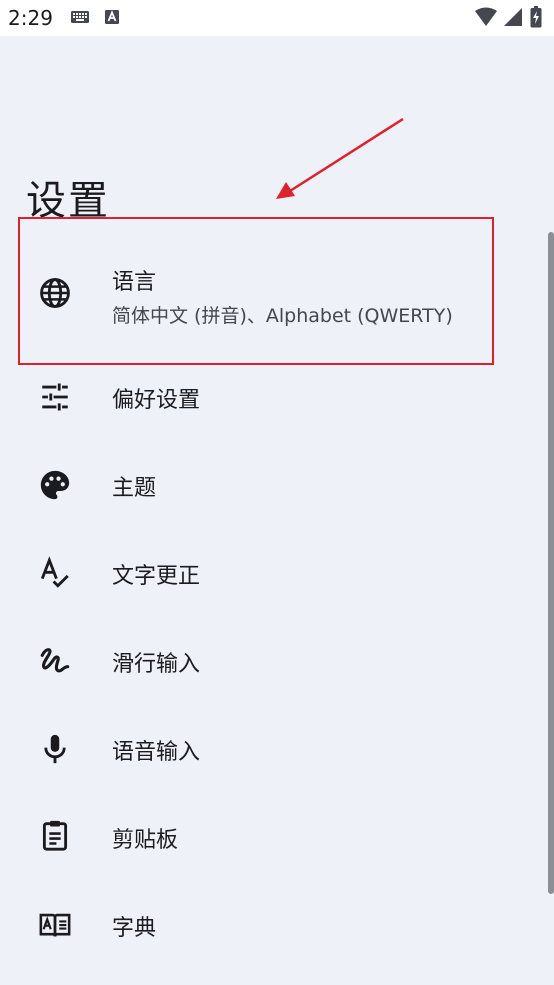 This screenshot has height=985, width=554. What do you see at coordinates (145, 840) in the screenshot?
I see `settings-item-title: 剪贴板` at bounding box center [145, 840].